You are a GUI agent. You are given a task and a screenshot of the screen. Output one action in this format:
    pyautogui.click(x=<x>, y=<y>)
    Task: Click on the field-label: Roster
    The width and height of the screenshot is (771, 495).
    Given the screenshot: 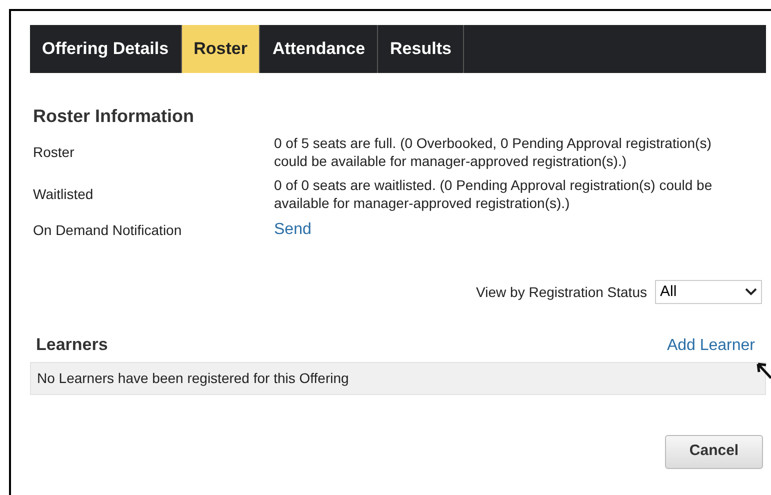 What is the action you would take?
    pyautogui.click(x=54, y=152)
    